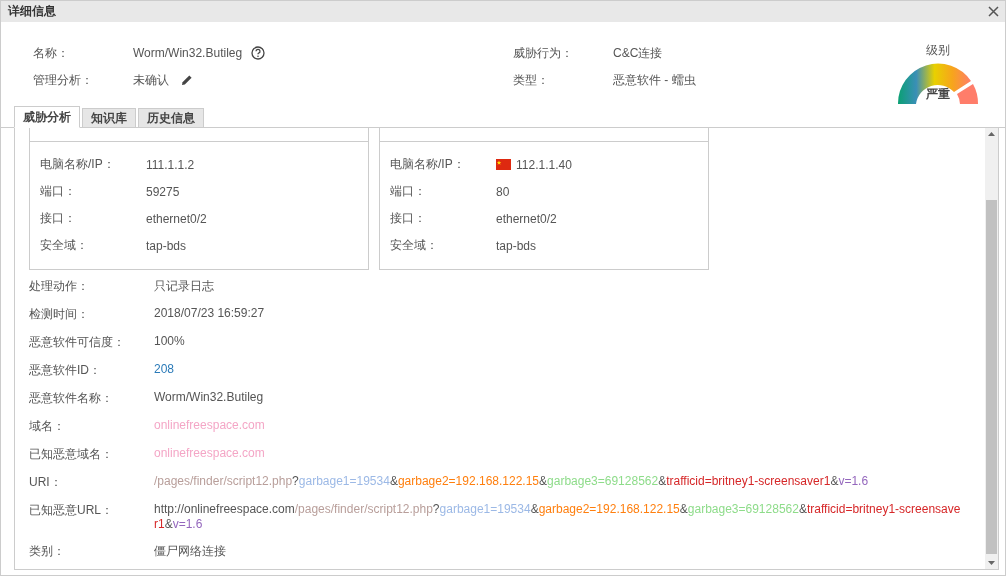 The image size is (1006, 576). What do you see at coordinates (531, 80) in the screenshot?
I see `field-label: 类型：` at bounding box center [531, 80].